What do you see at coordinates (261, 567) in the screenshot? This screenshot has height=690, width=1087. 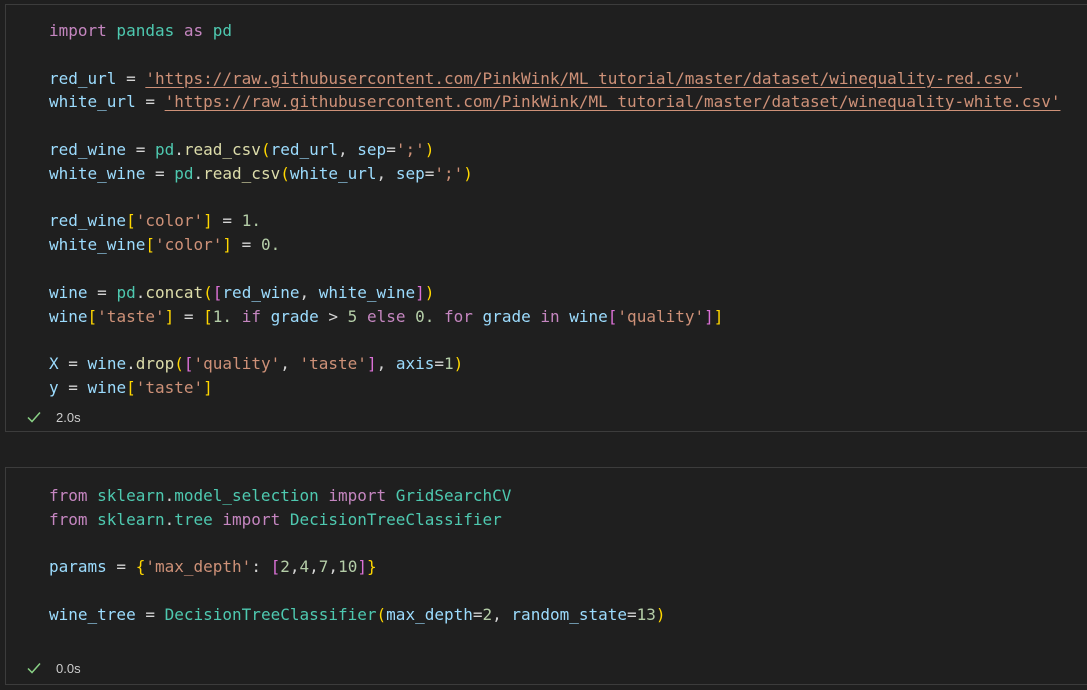 I see `code-token: :` at bounding box center [261, 567].